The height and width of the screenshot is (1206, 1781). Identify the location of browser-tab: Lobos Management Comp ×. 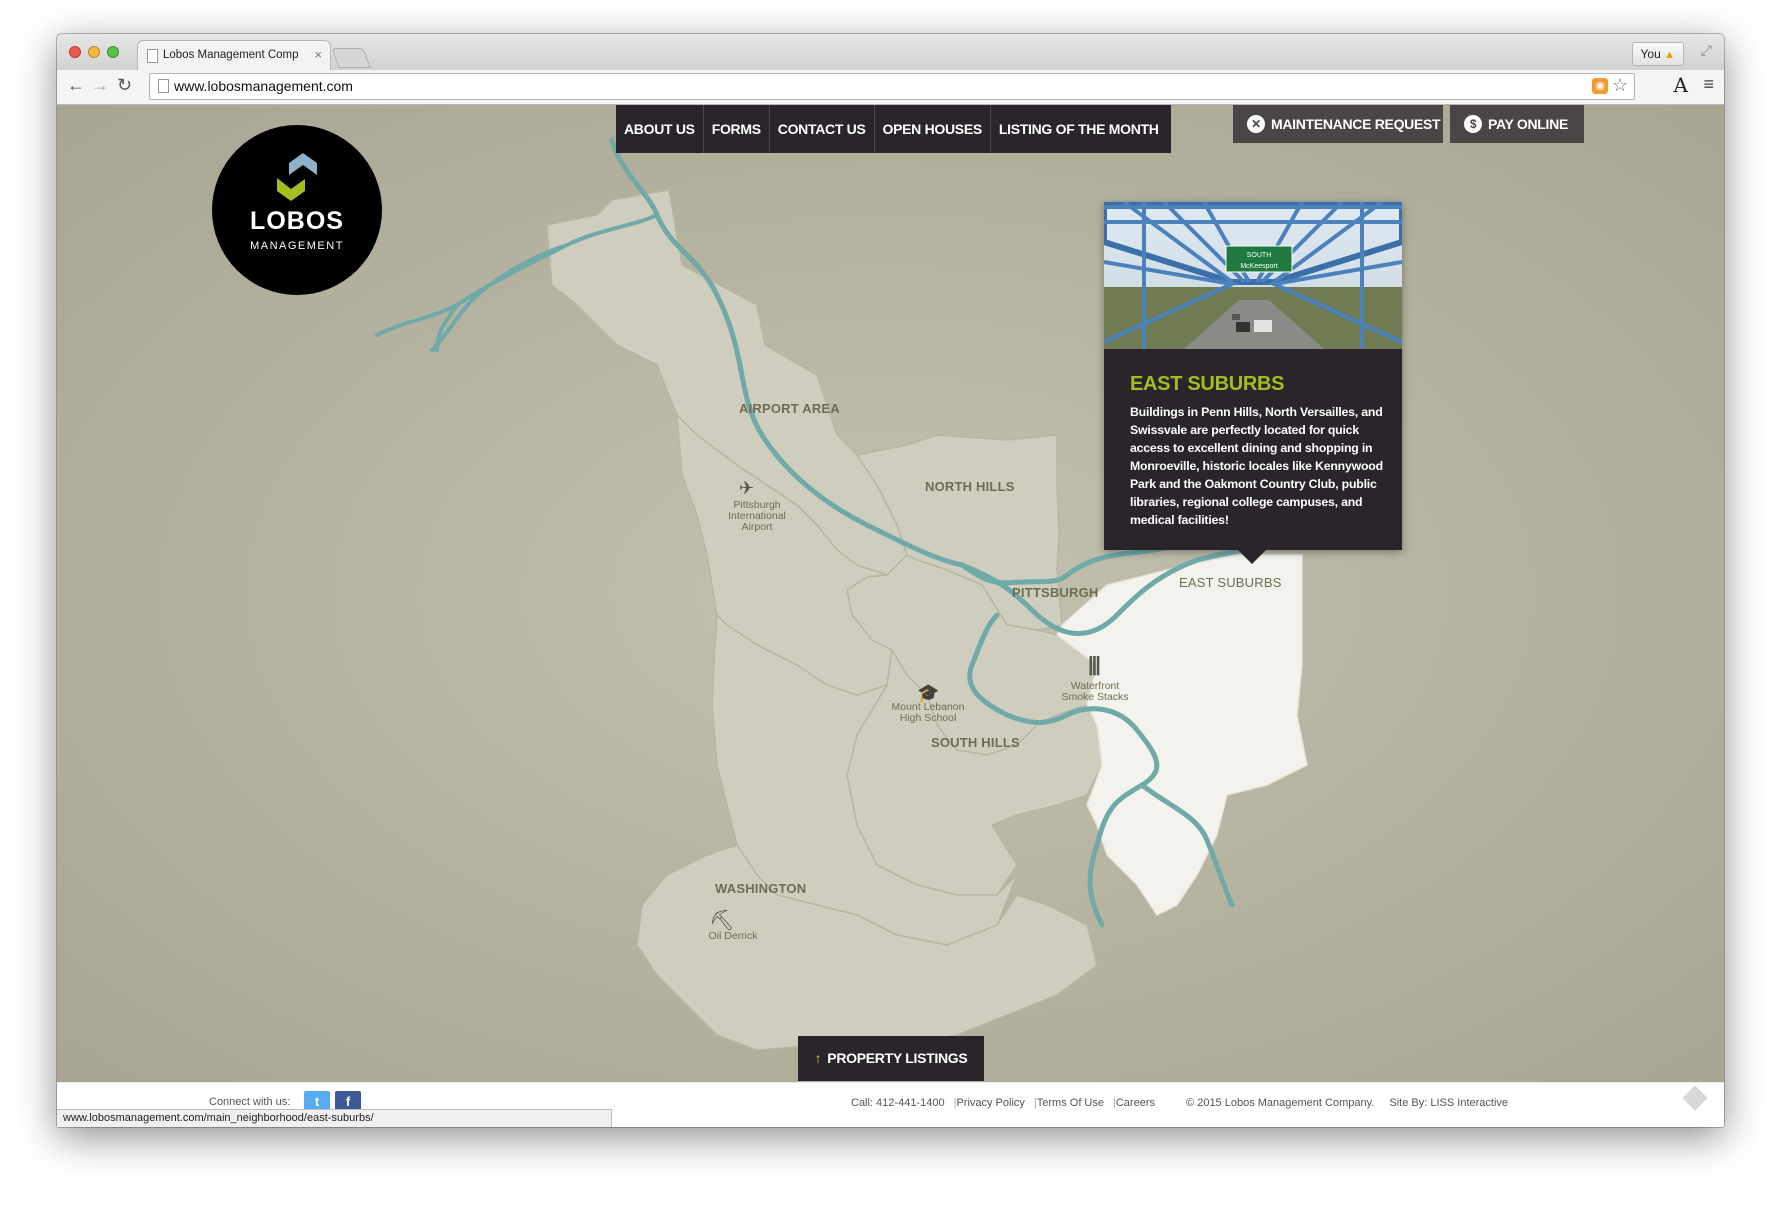
(234, 55).